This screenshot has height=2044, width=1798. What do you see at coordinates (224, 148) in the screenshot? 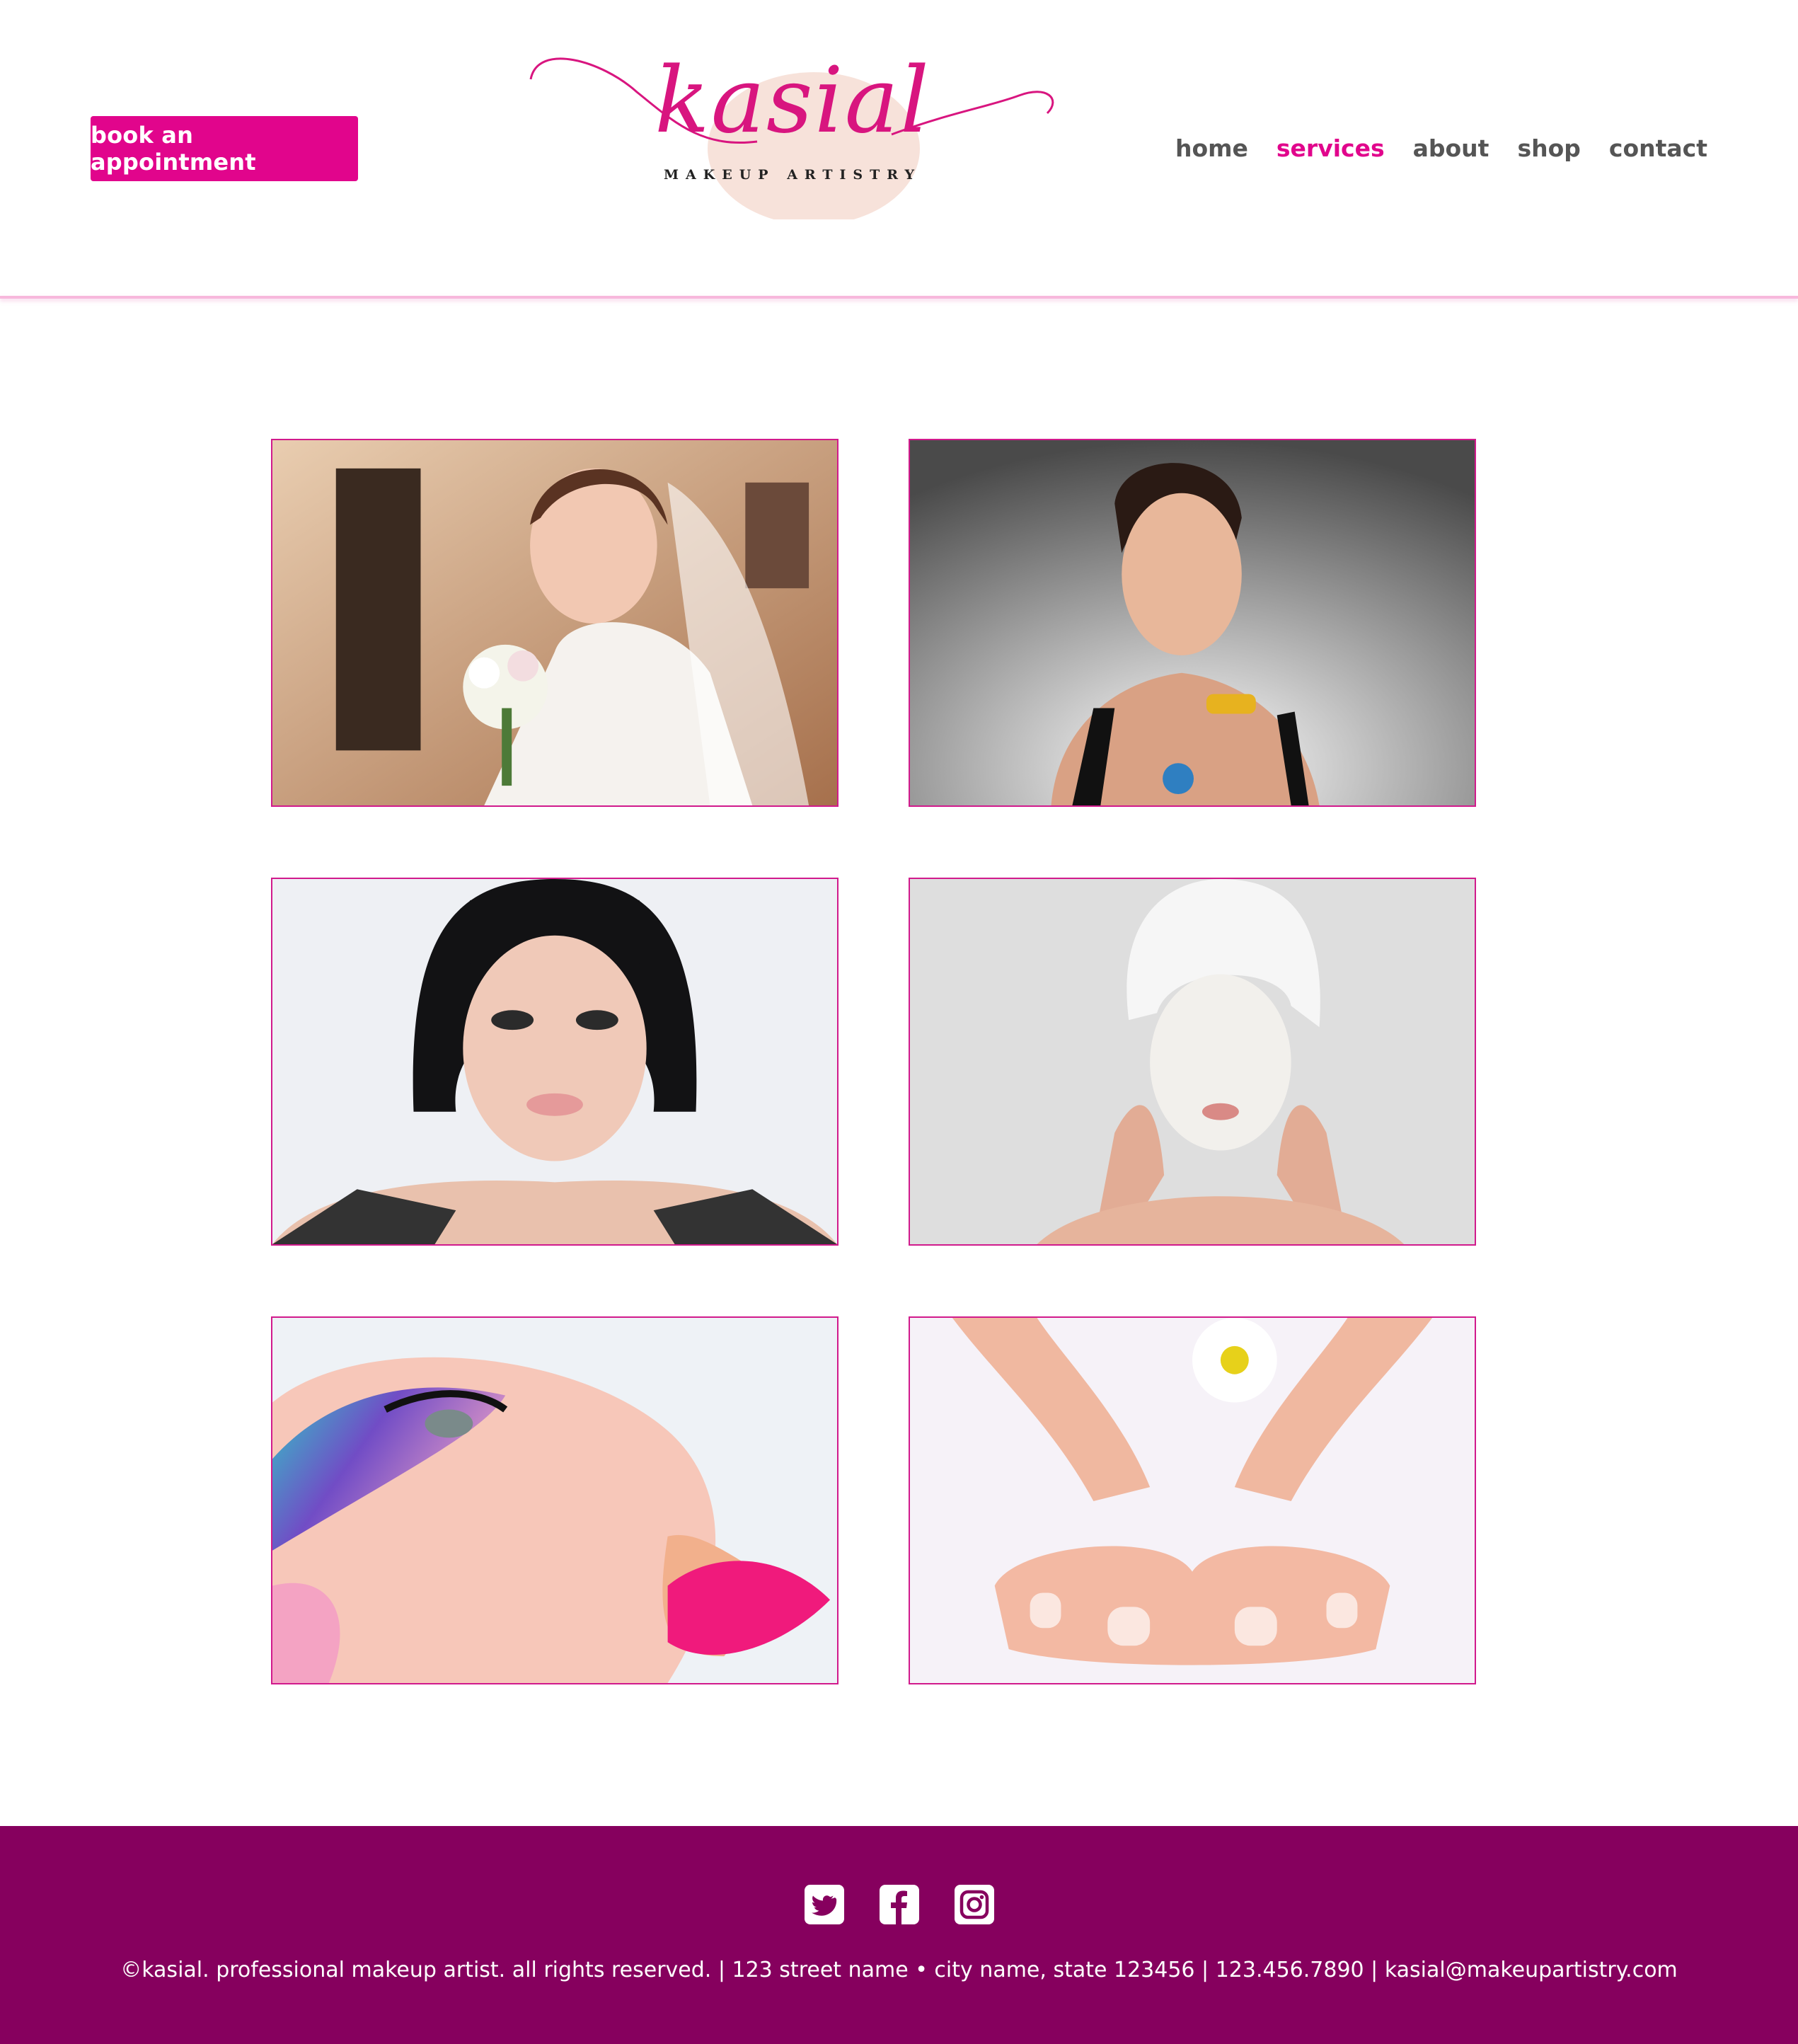
I see `book-appointment-button: book an appointment` at bounding box center [224, 148].